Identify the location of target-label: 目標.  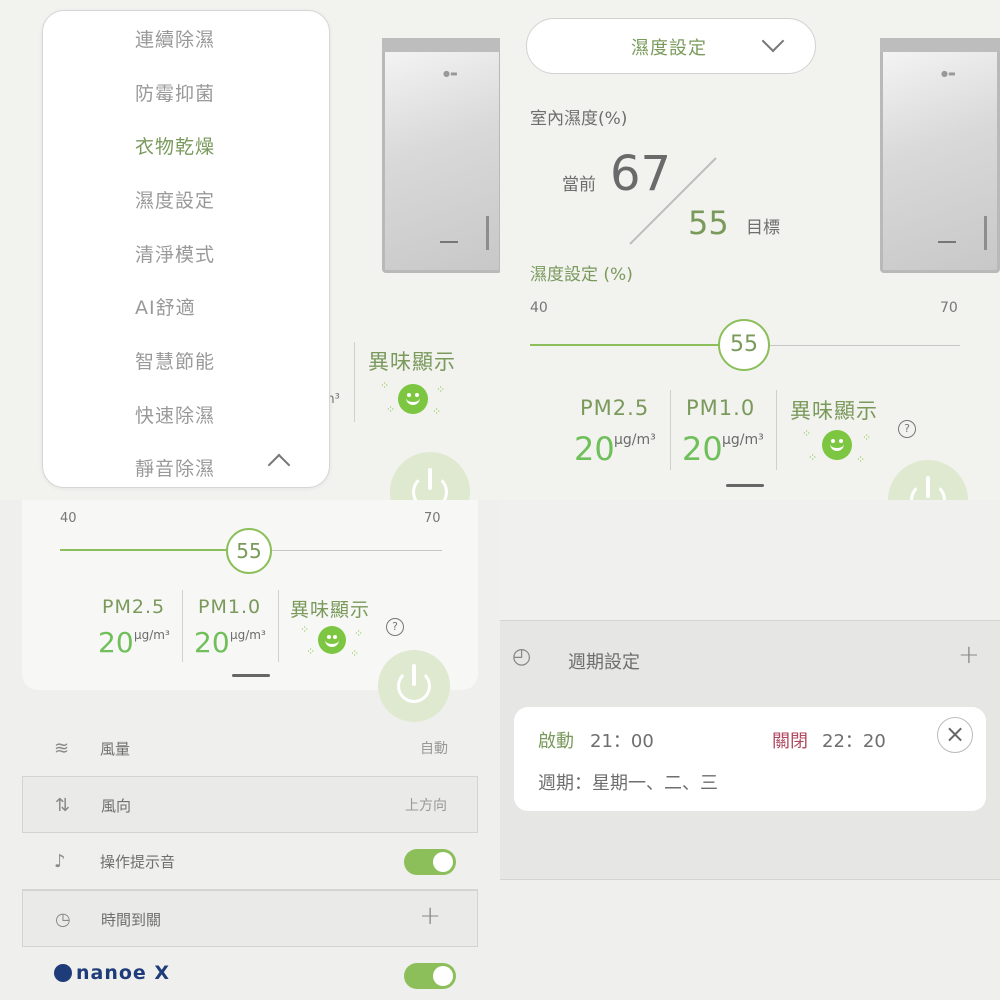
(763, 228).